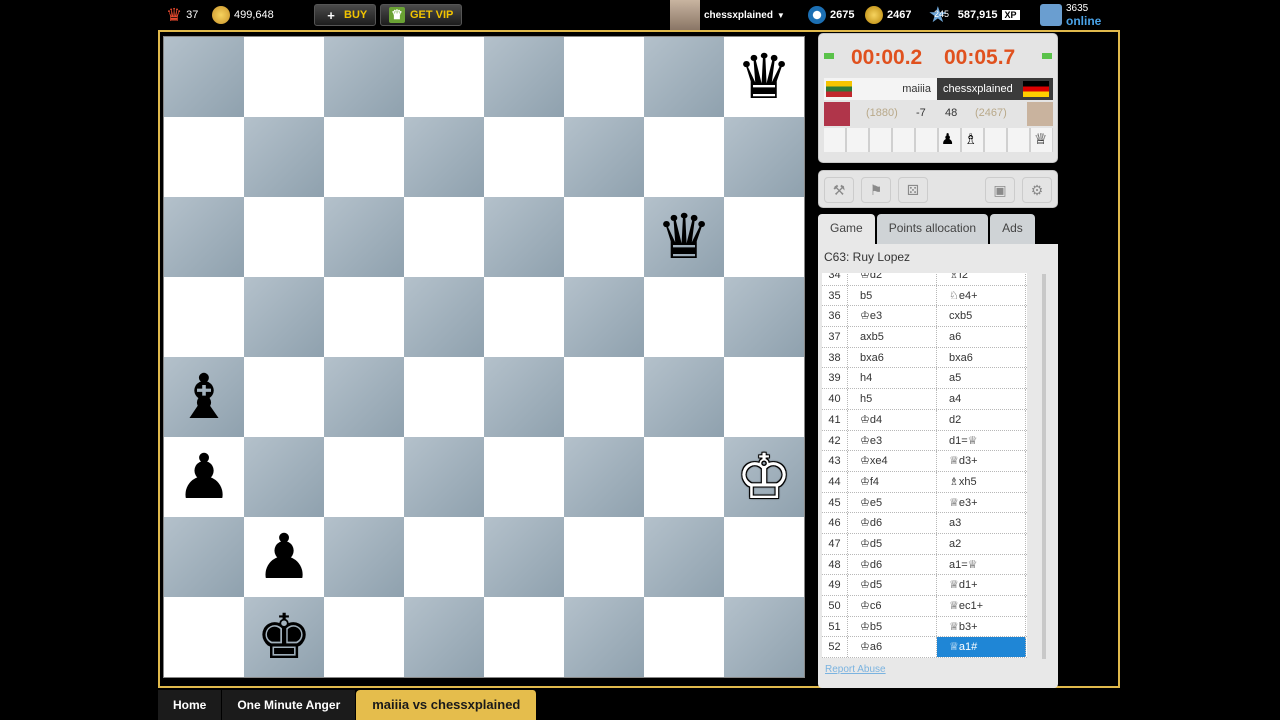 The width and height of the screenshot is (1280, 720). I want to click on square-d2, so click(444, 557).